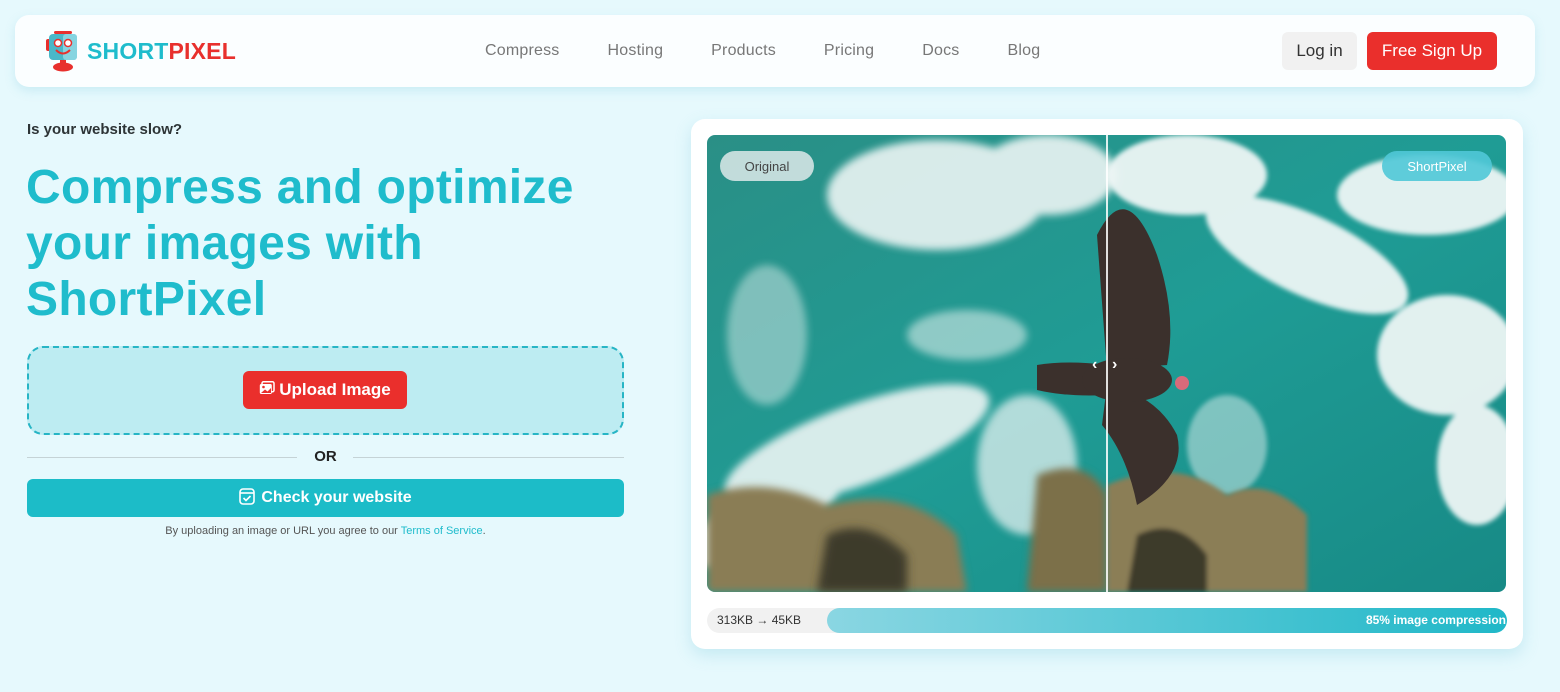  I want to click on calendar-check-icon, so click(247, 498).